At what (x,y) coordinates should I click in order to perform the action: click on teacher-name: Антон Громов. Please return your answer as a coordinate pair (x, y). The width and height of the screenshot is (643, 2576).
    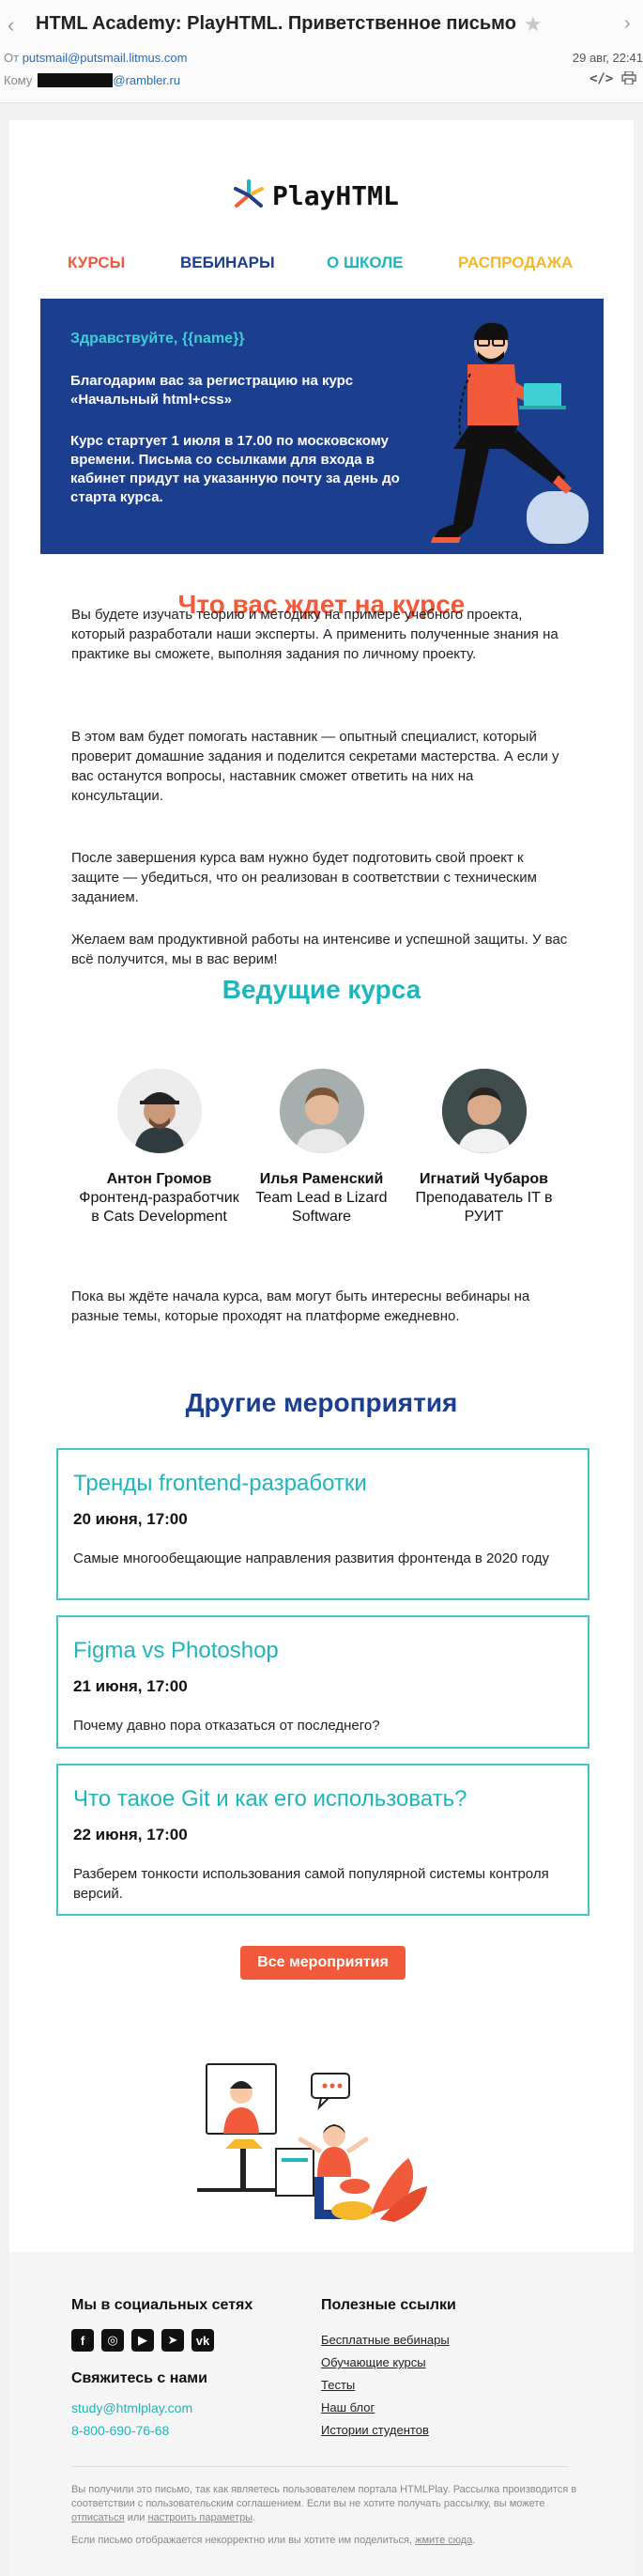
    Looking at the image, I should click on (159, 1179).